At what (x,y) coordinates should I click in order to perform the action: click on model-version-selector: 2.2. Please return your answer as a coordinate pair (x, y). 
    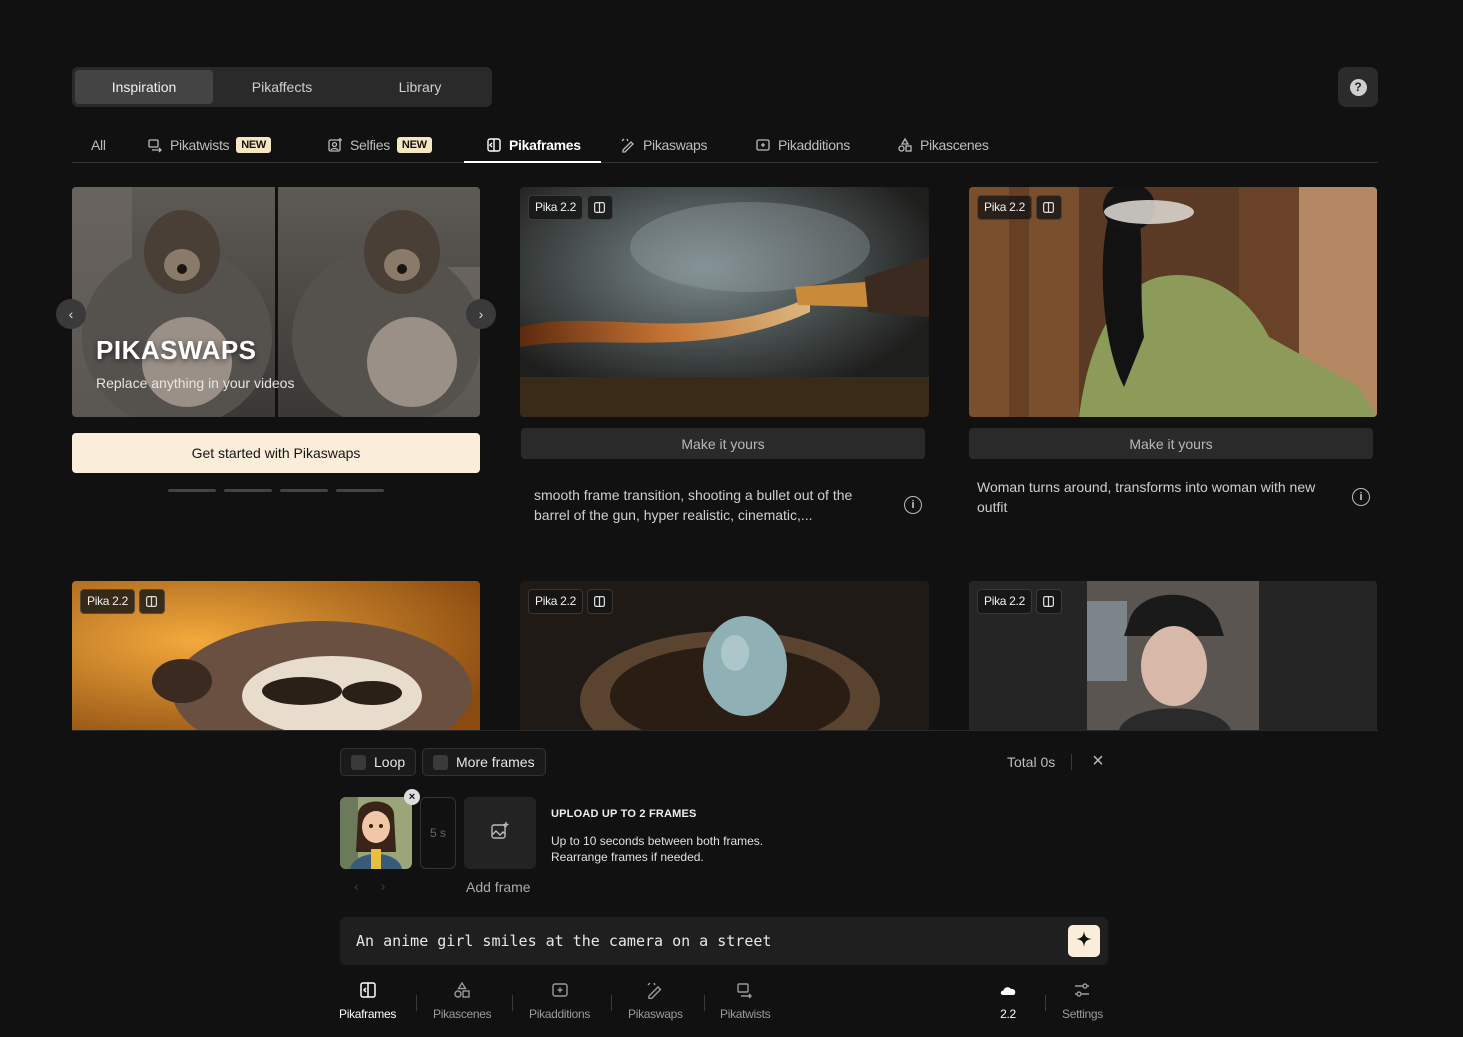
    Looking at the image, I should click on (1008, 1001).